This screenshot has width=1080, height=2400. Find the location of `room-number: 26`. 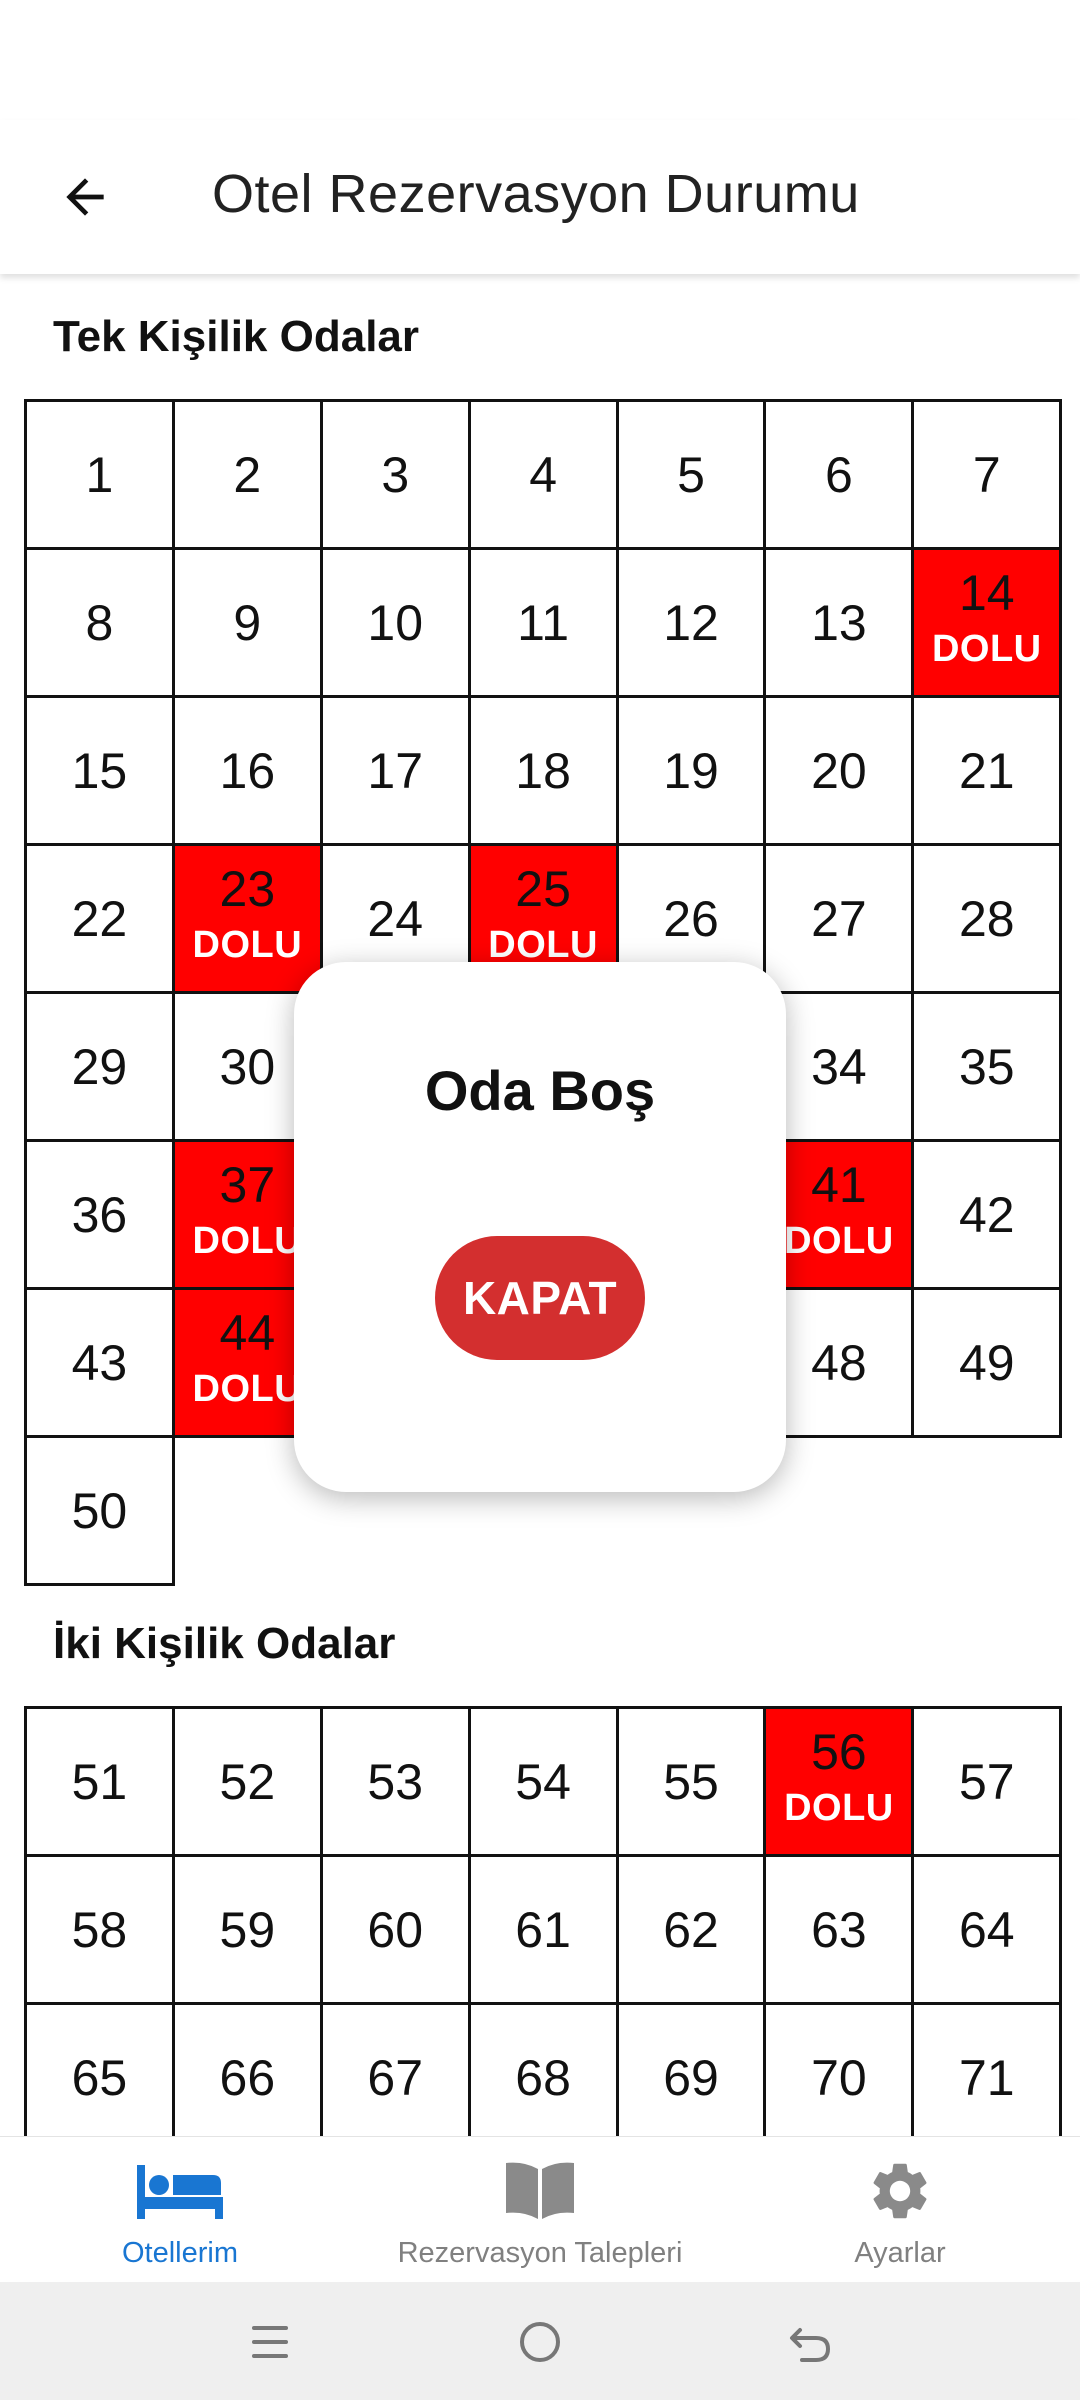

room-number: 26 is located at coordinates (691, 918).